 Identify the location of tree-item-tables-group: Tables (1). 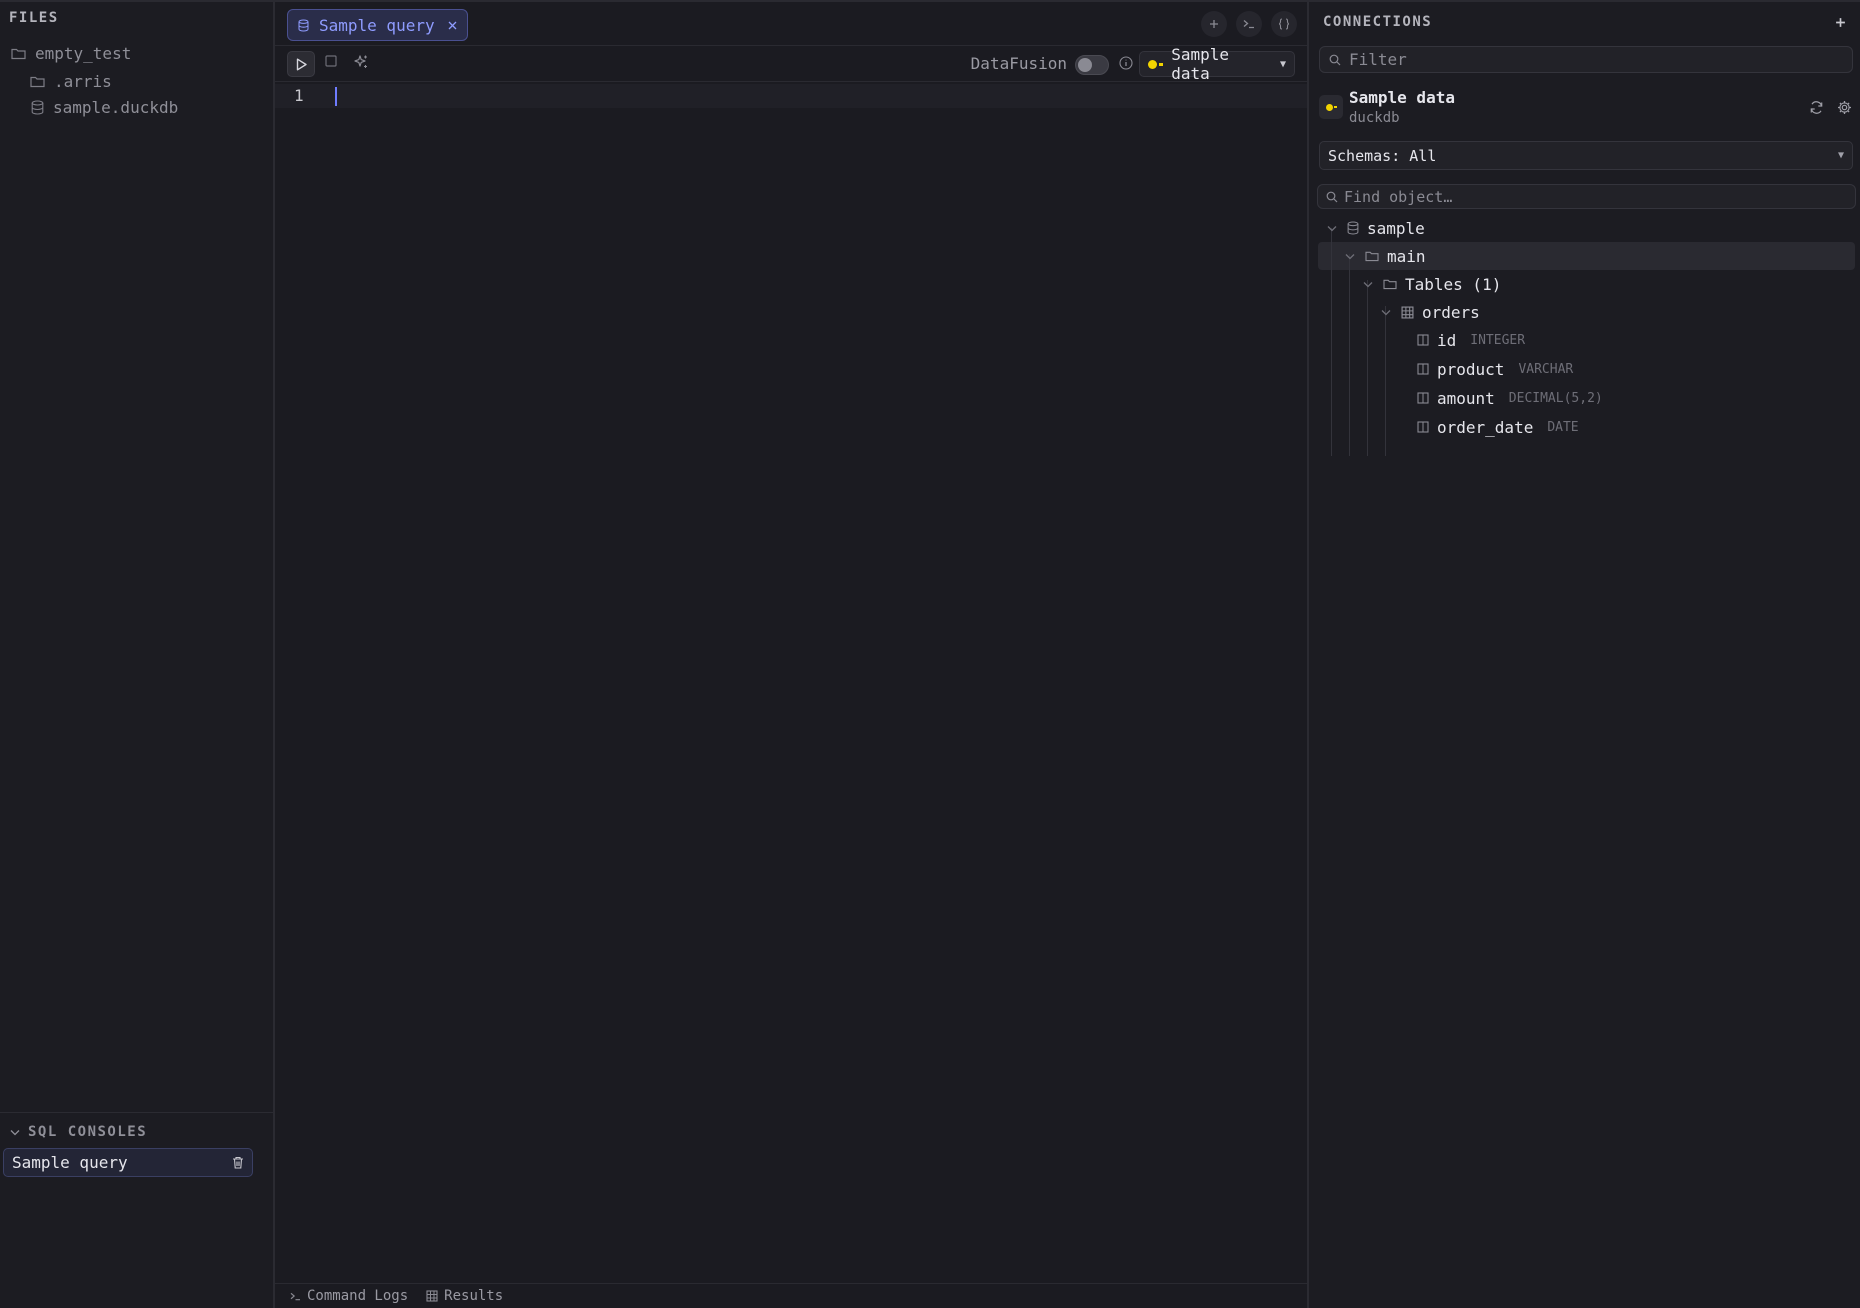
(1432, 284).